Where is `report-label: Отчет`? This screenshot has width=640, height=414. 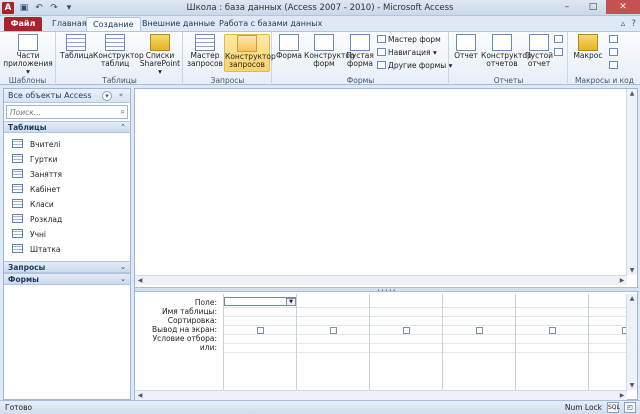
report-label: Отчет is located at coordinates (466, 55).